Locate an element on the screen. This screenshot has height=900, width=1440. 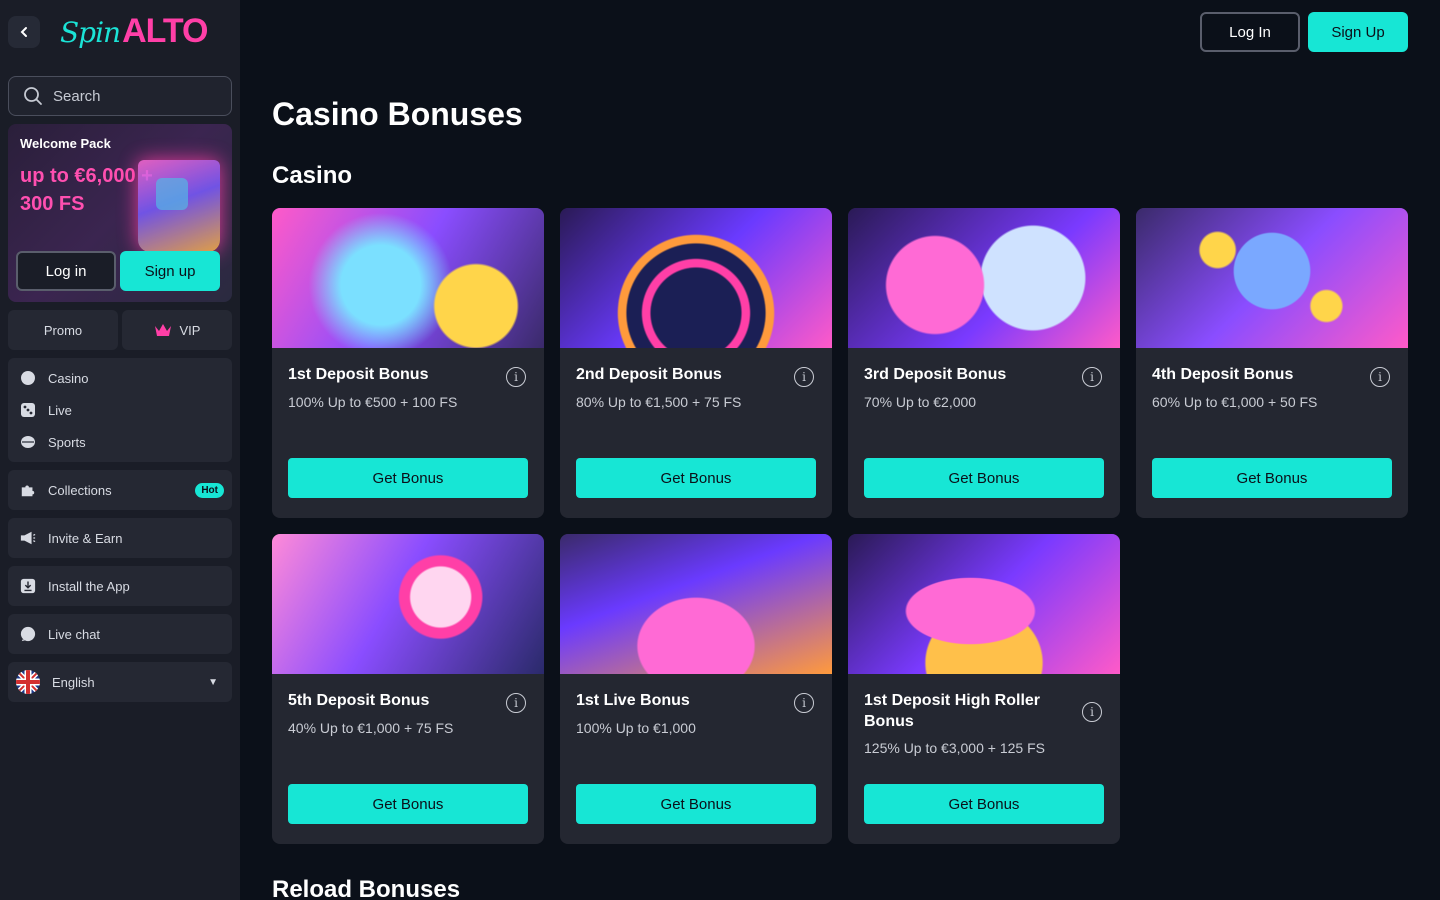
bonus-desc: 70% Up to €2,000 is located at coordinates (920, 402).